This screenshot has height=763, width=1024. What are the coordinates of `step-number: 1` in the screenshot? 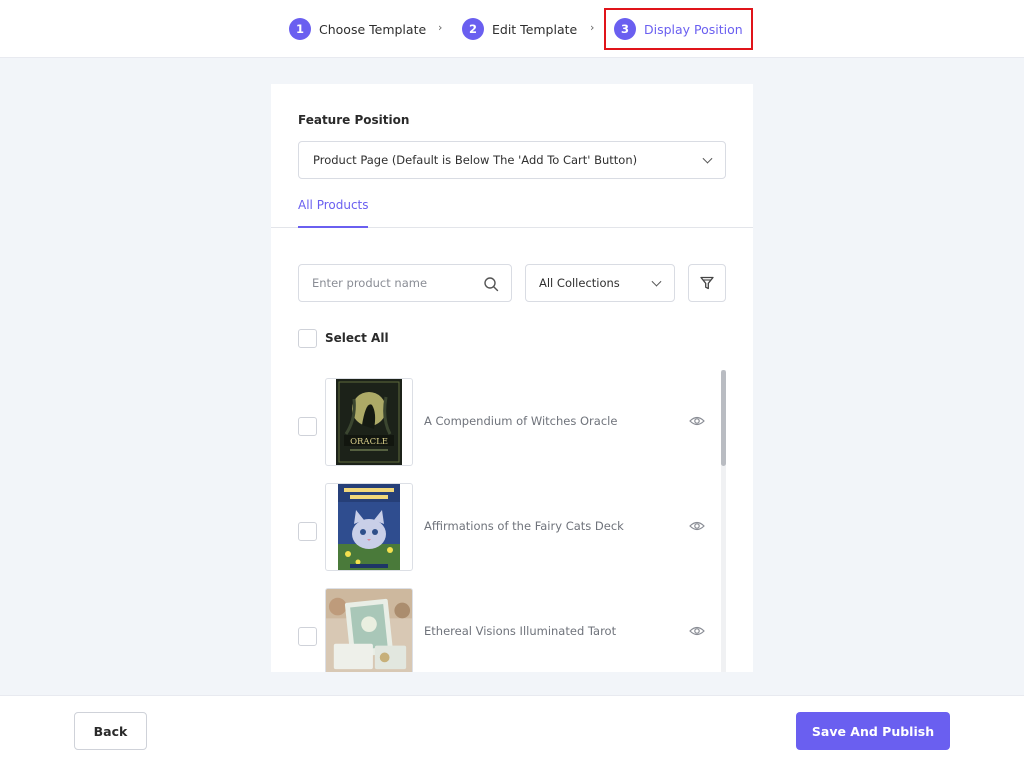 It's located at (300, 29).